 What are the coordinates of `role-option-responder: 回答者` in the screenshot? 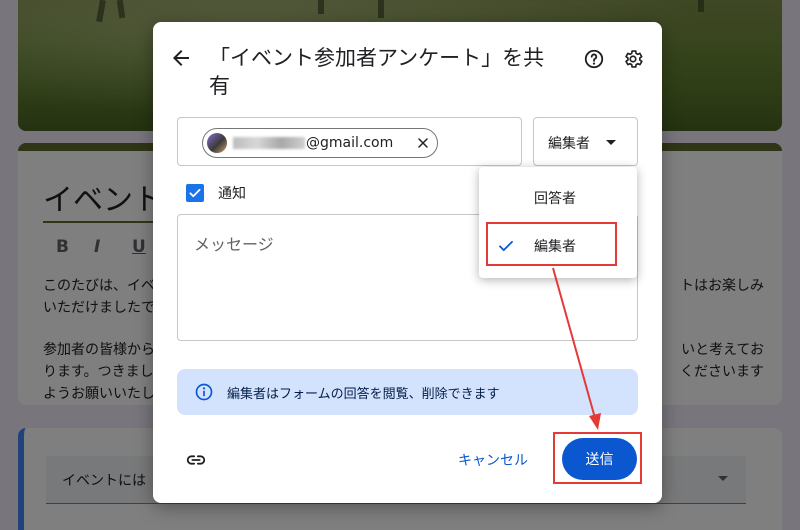 It's located at (558, 198).